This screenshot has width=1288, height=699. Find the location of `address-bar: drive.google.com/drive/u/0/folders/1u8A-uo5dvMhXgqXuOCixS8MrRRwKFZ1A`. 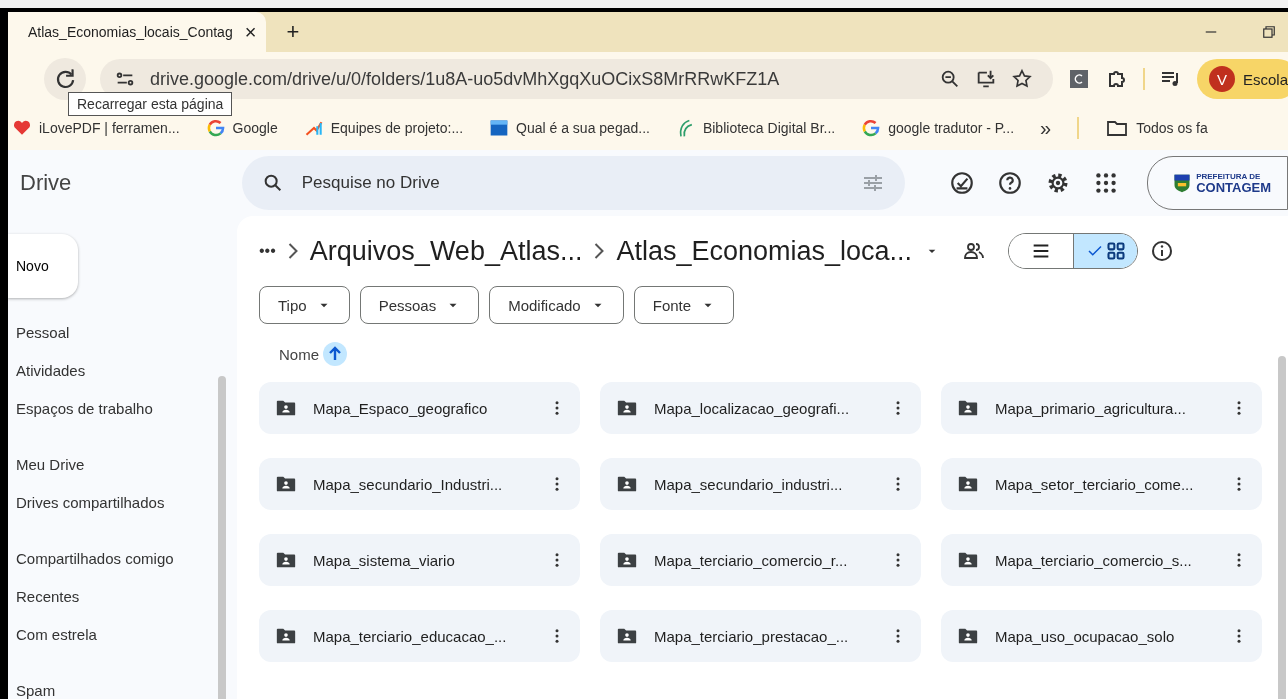

address-bar: drive.google.com/drive/u/0/folders/1u8A-uo5dvMhXgqXuOCixS8MrRRwKFZ1A is located at coordinates (576, 79).